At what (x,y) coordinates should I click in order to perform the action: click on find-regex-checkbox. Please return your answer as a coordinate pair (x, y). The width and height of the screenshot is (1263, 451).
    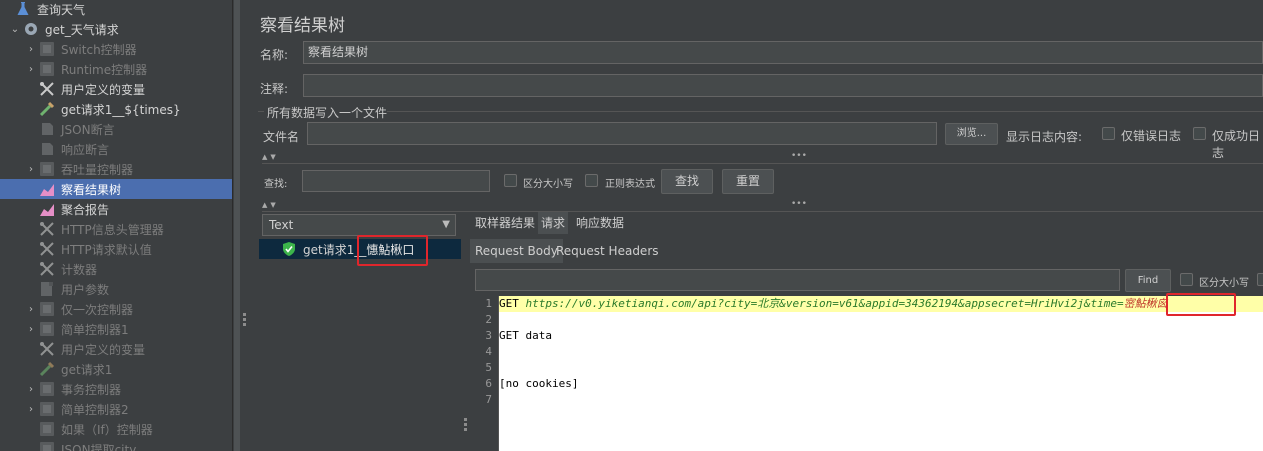
    Looking at the image, I should click on (1260, 279).